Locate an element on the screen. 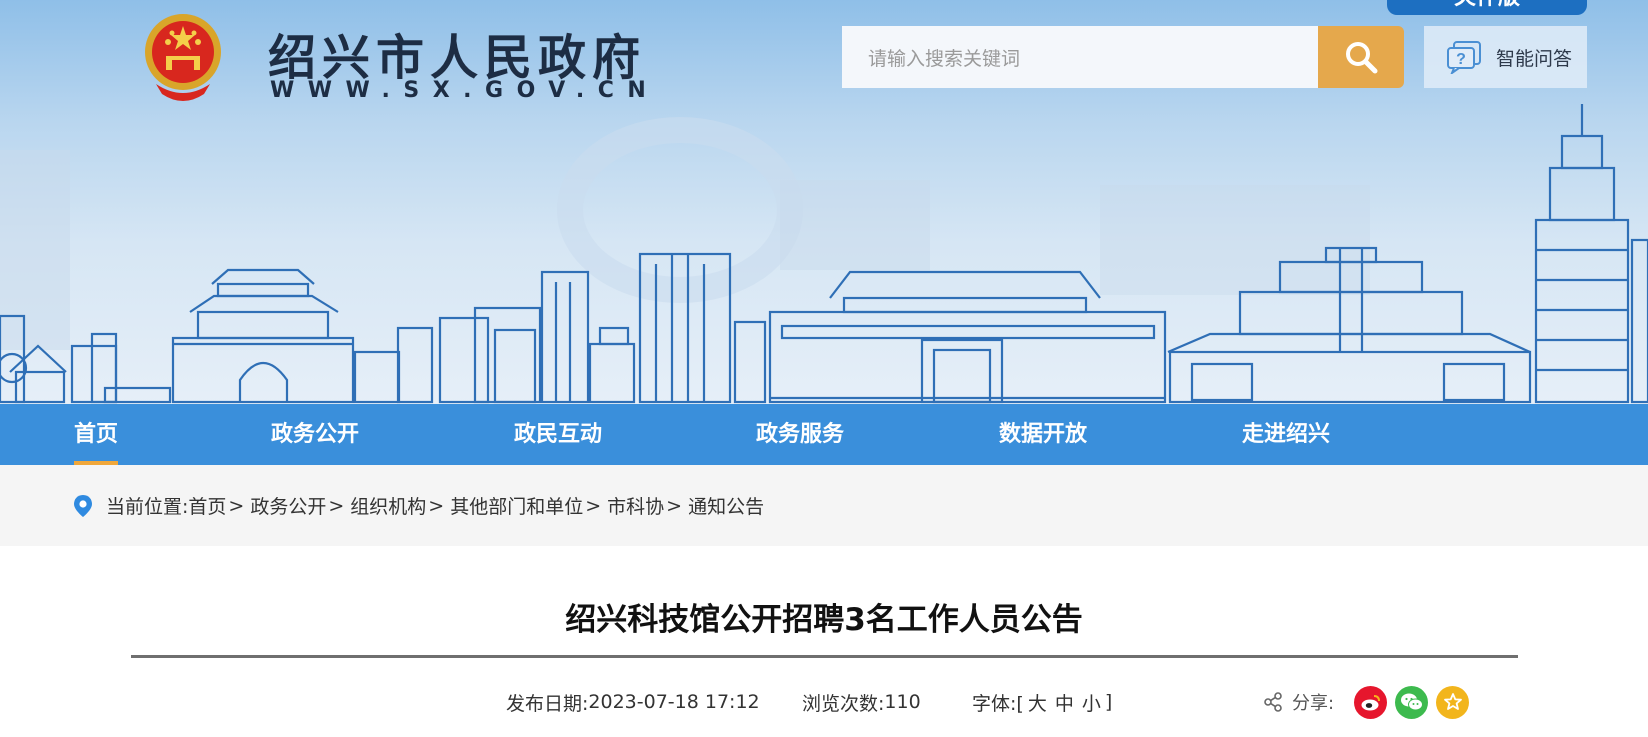  share-wechat-button is located at coordinates (1412, 702).